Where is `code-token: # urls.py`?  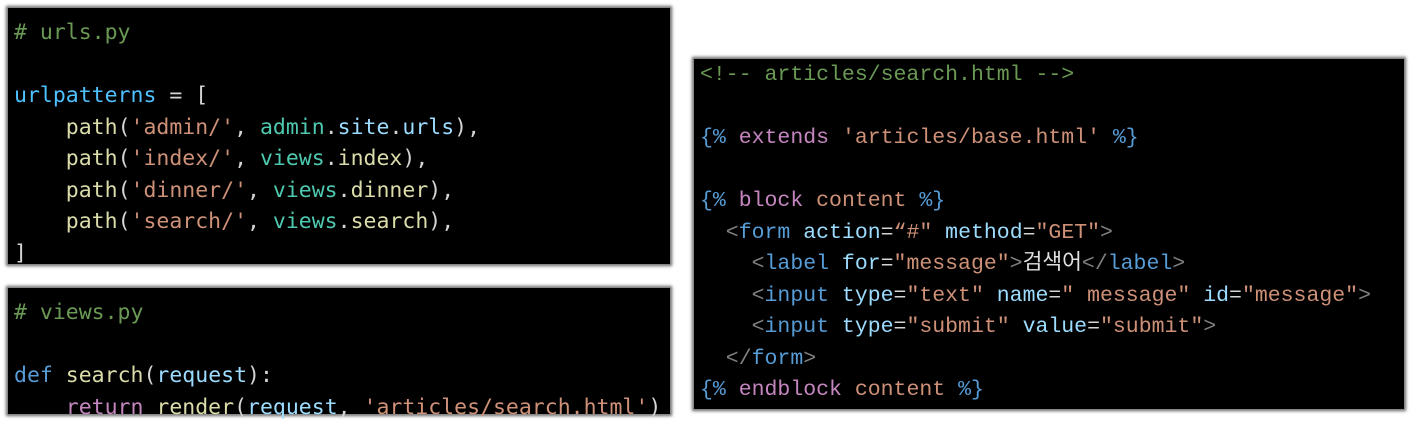
code-token: # urls.py is located at coordinates (72, 32).